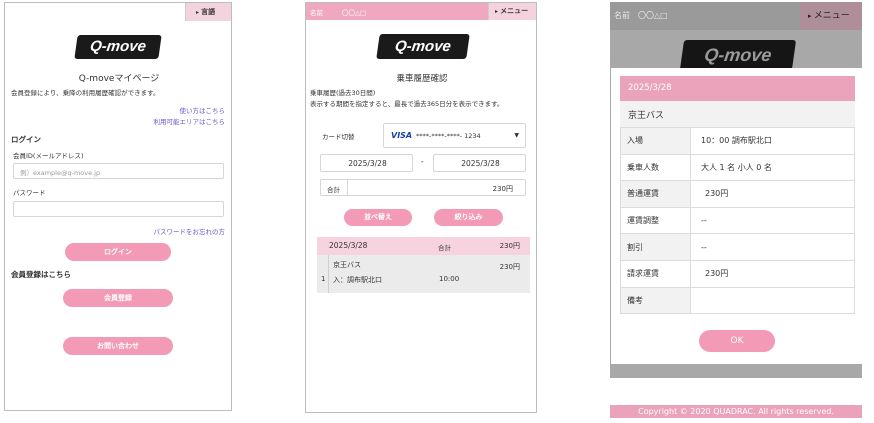 The width and height of the screenshot is (874, 423). I want to click on result-header: 2025/3/28 合計 230円, so click(423, 246).